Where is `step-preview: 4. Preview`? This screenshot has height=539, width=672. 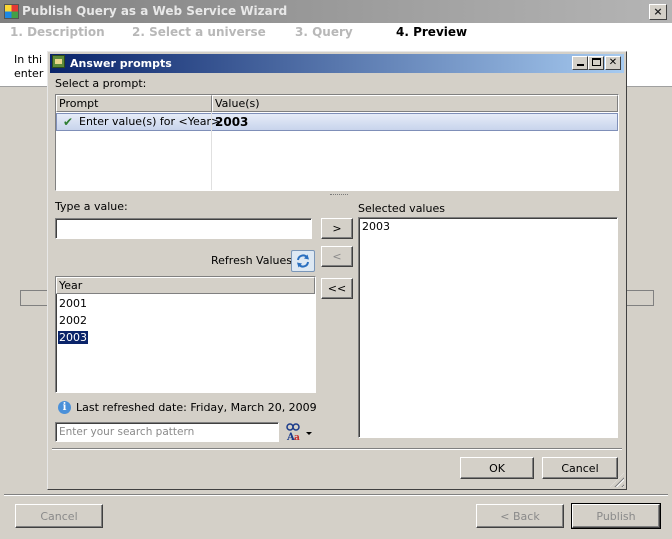
step-preview: 4. Preview is located at coordinates (432, 32).